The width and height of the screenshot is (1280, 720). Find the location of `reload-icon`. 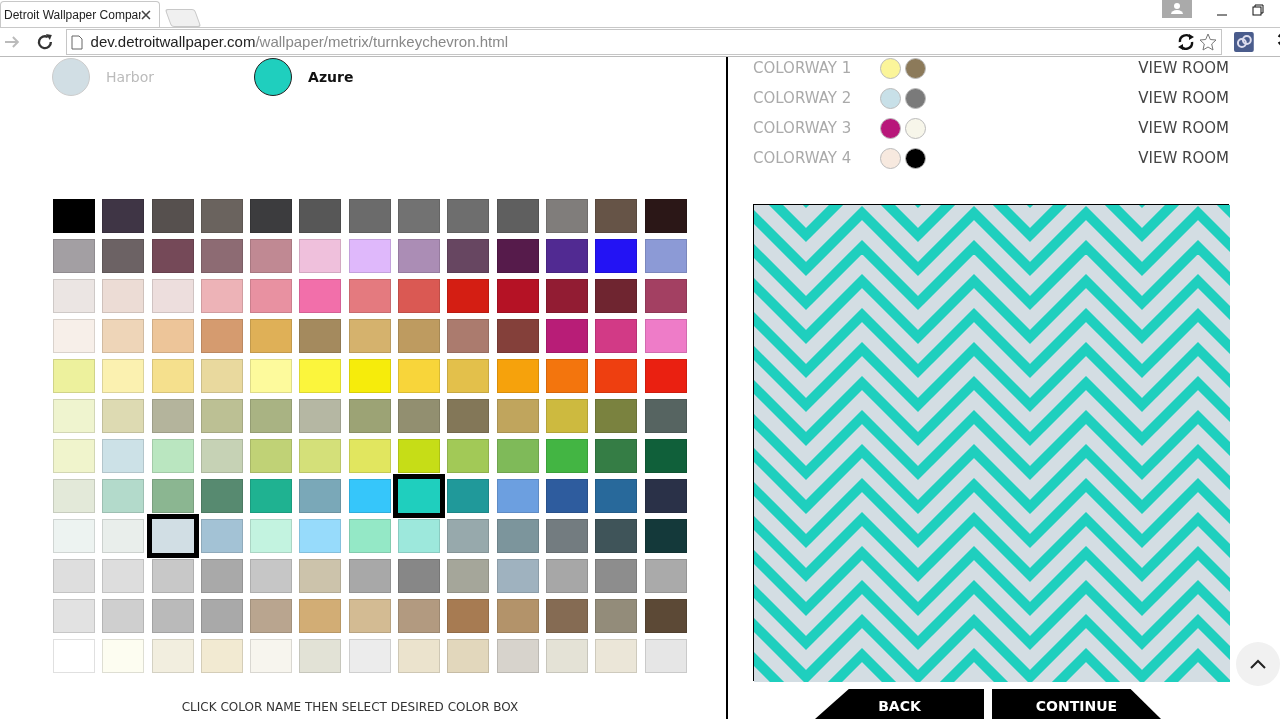

reload-icon is located at coordinates (44, 42).